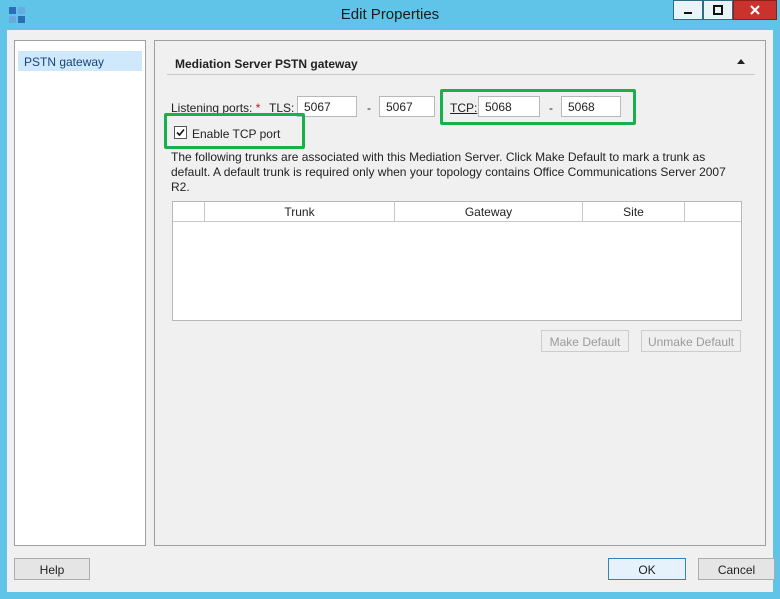  I want to click on window-title: Edit Properties, so click(390, 14).